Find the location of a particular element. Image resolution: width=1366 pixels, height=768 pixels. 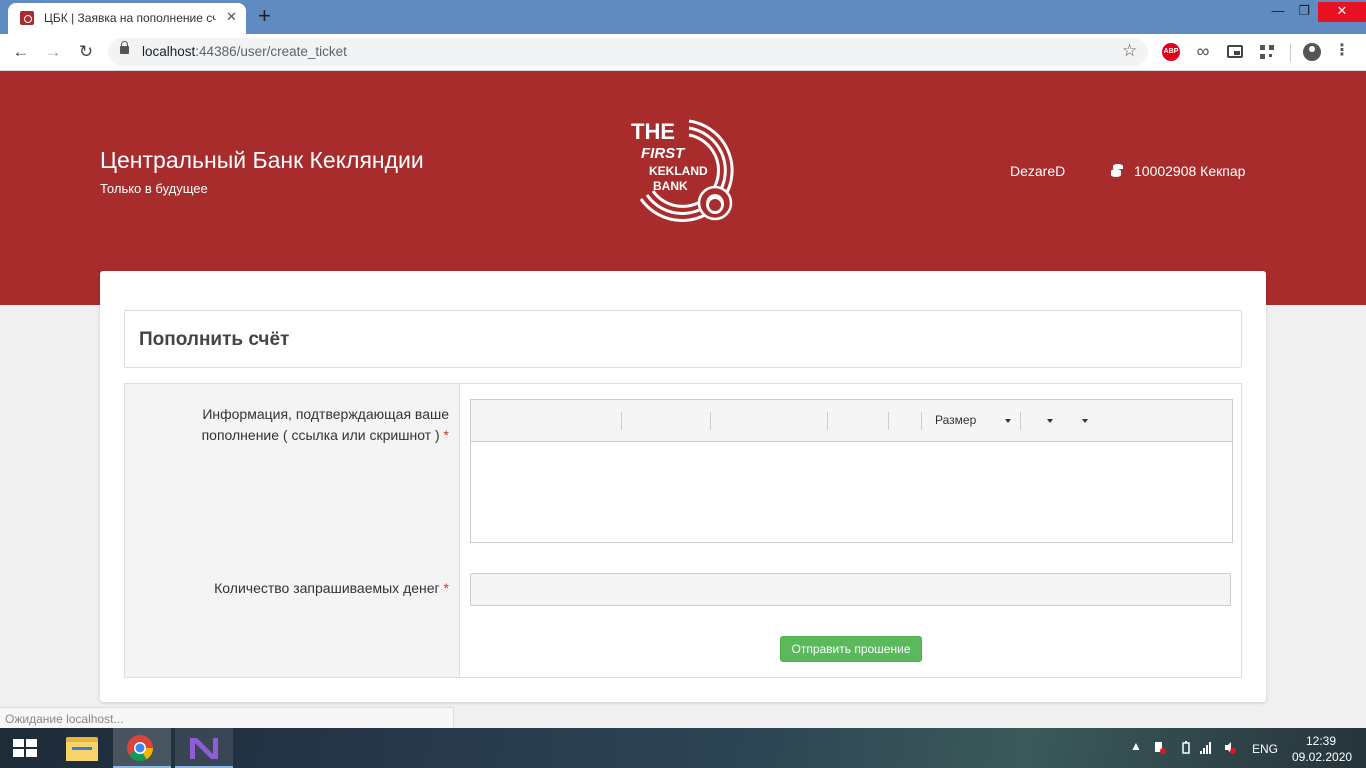

show-hidden-icons-icon: ▲ is located at coordinates (1136, 746).